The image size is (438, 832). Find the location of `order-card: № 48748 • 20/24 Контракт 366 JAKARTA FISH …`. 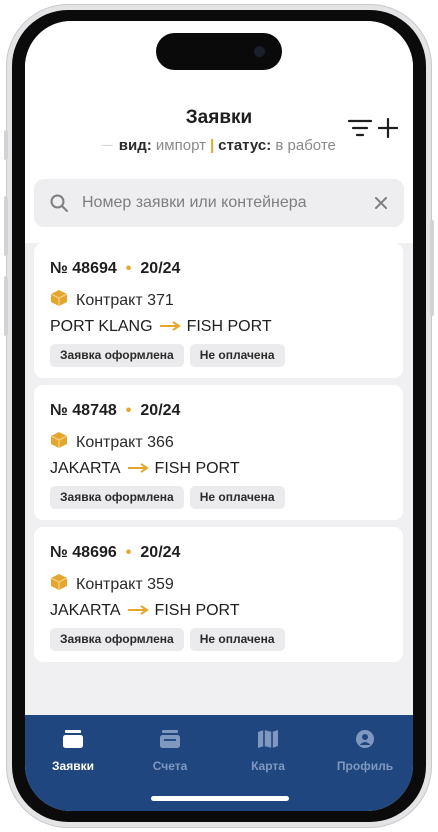

order-card: № 48748 • 20/24 Контракт 366 JAKARTA FISH … is located at coordinates (218, 452).